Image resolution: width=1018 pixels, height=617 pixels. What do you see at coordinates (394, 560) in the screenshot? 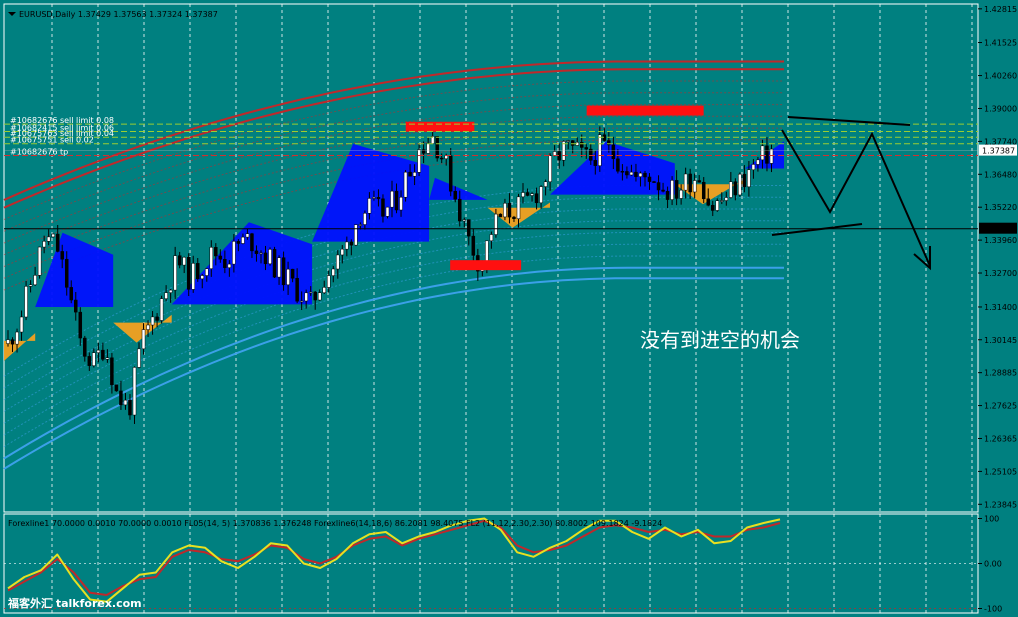
I see `oscillator-series-line` at bounding box center [394, 560].